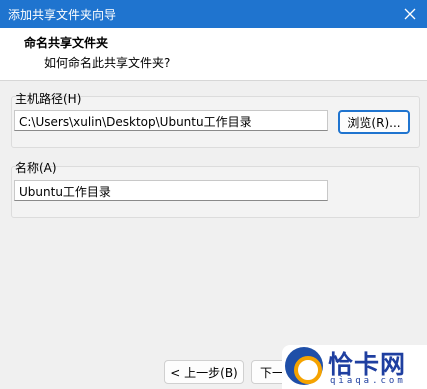  What do you see at coordinates (171, 120) in the screenshot?
I see `host-path-input: C:\Users\xulin\Desktop\Ubuntu工作目录` at bounding box center [171, 120].